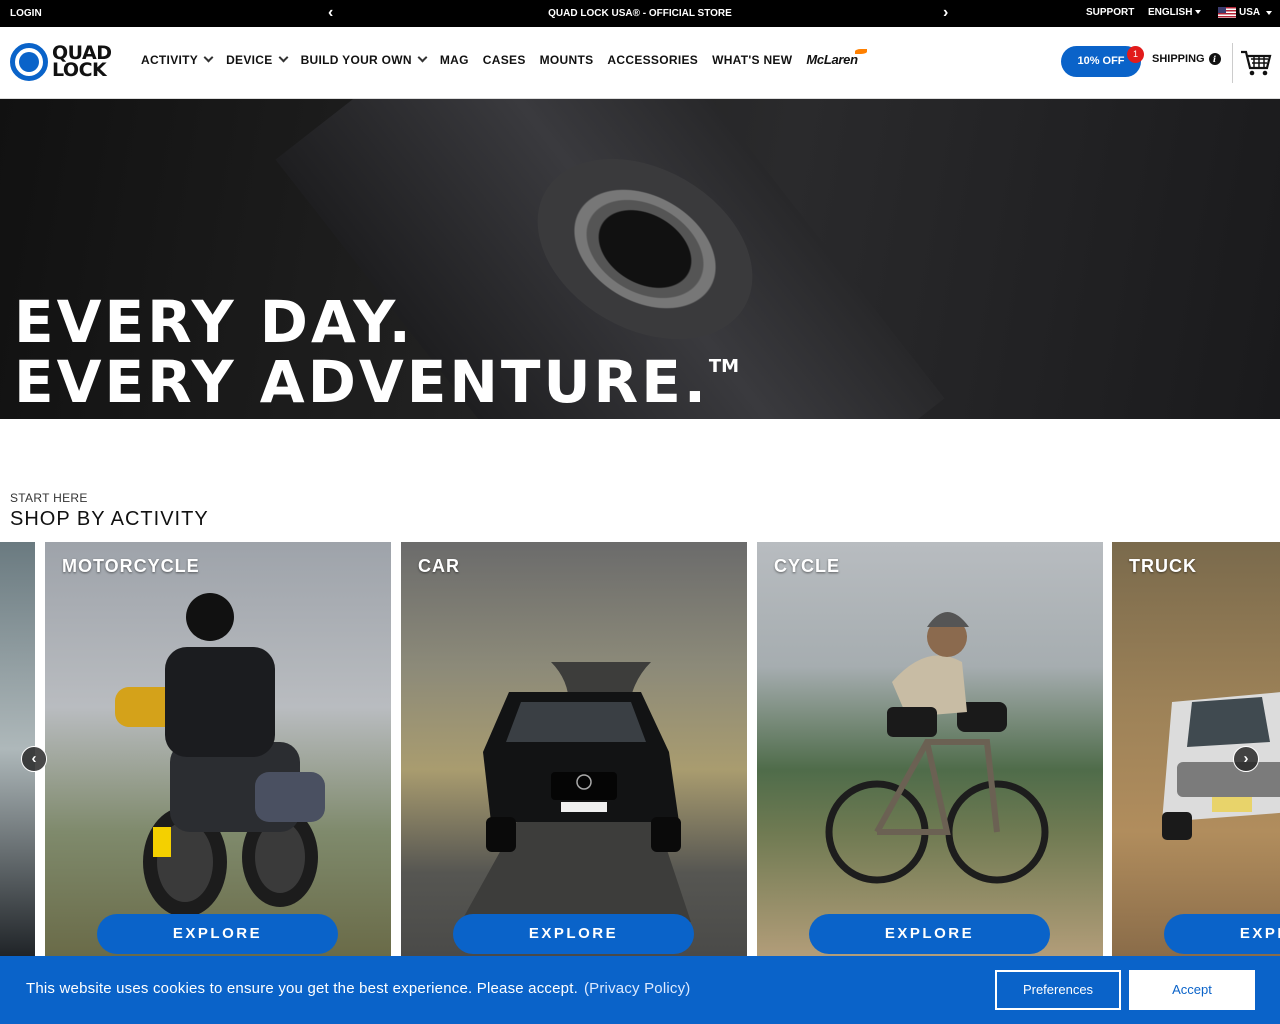 This screenshot has height=1024, width=1280. What do you see at coordinates (1178, 59) in the screenshot?
I see `shipping-label: SHIPPING` at bounding box center [1178, 59].